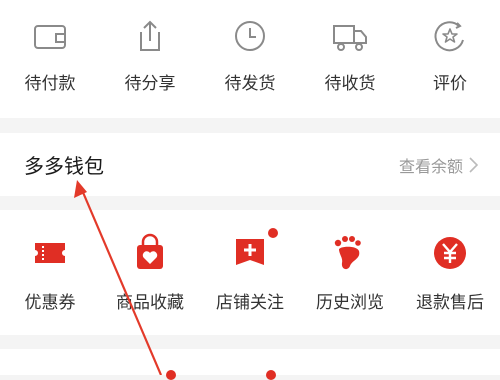 This screenshot has width=500, height=380. Describe the element at coordinates (50, 37) in the screenshot. I see `wallet-icon` at that location.